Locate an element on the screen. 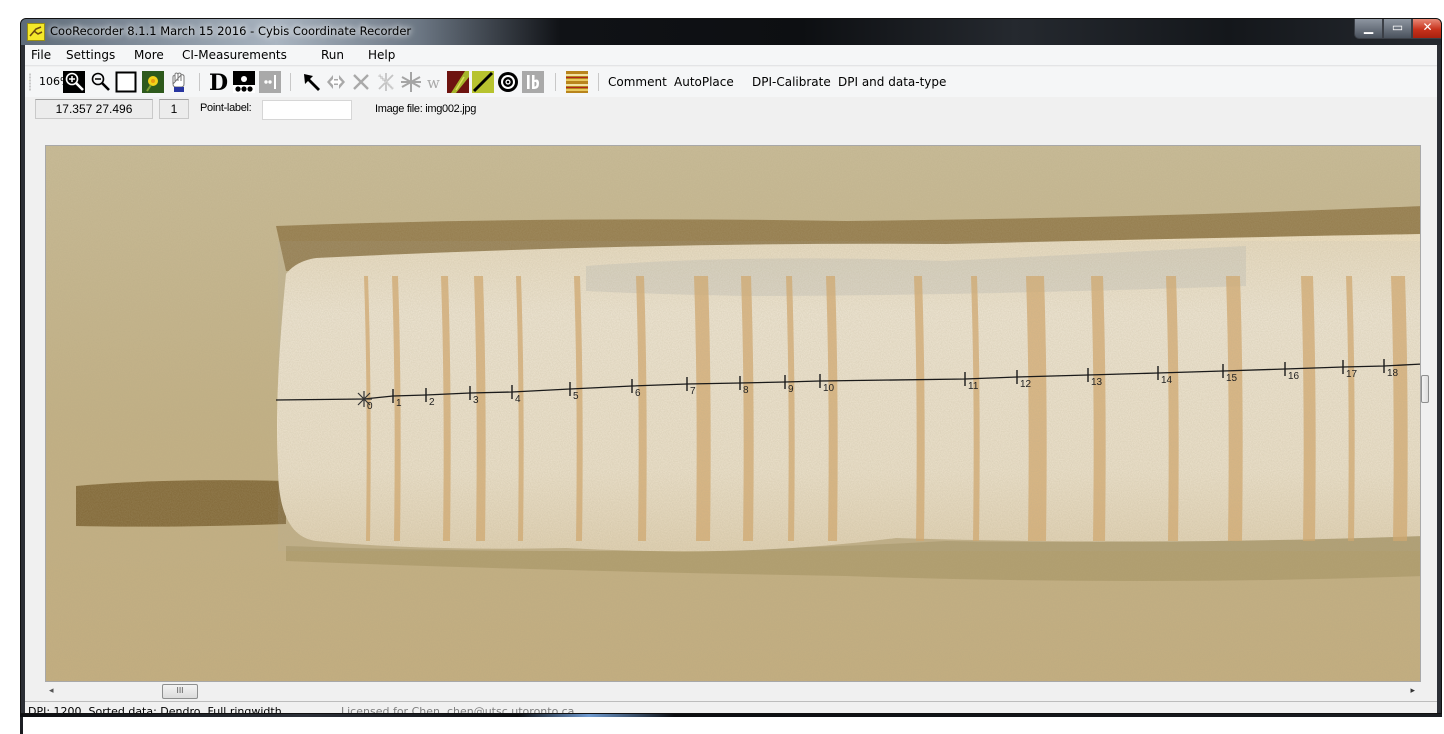 Image resolution: width=1444 pixels, height=734 pixels. zoom-in-icon is located at coordinates (74, 82).